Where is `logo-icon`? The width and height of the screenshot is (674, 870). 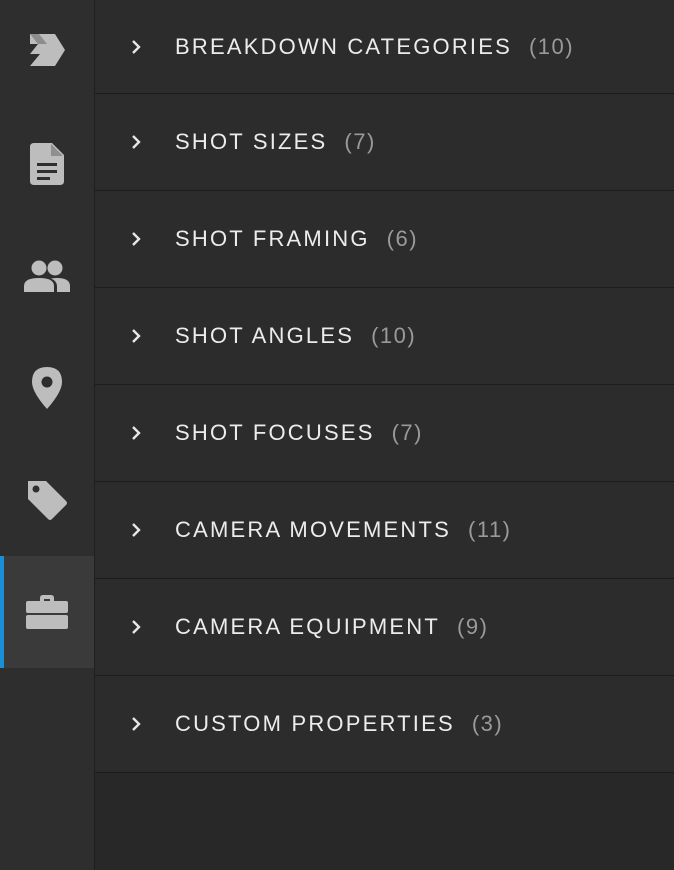 logo-icon is located at coordinates (47, 50).